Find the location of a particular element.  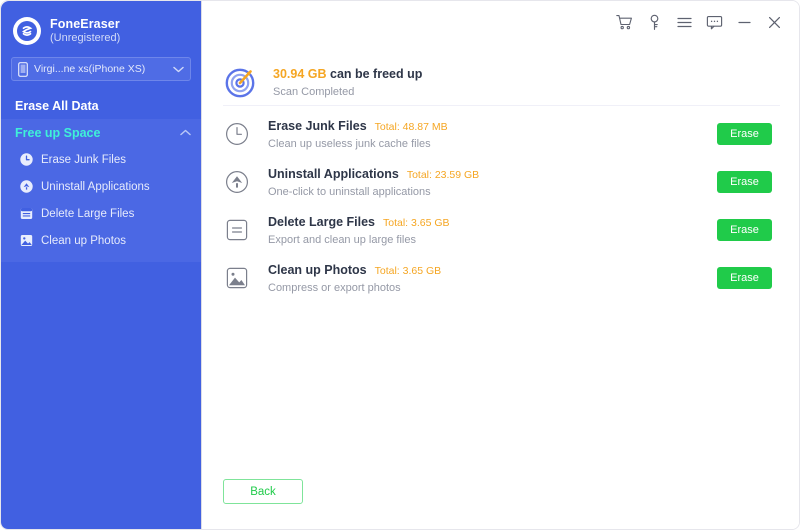

app-name: FoneEraser is located at coordinates (85, 24).